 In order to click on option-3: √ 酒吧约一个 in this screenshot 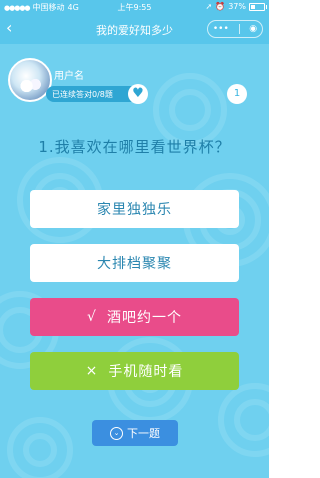, I will do `click(134, 317)`.